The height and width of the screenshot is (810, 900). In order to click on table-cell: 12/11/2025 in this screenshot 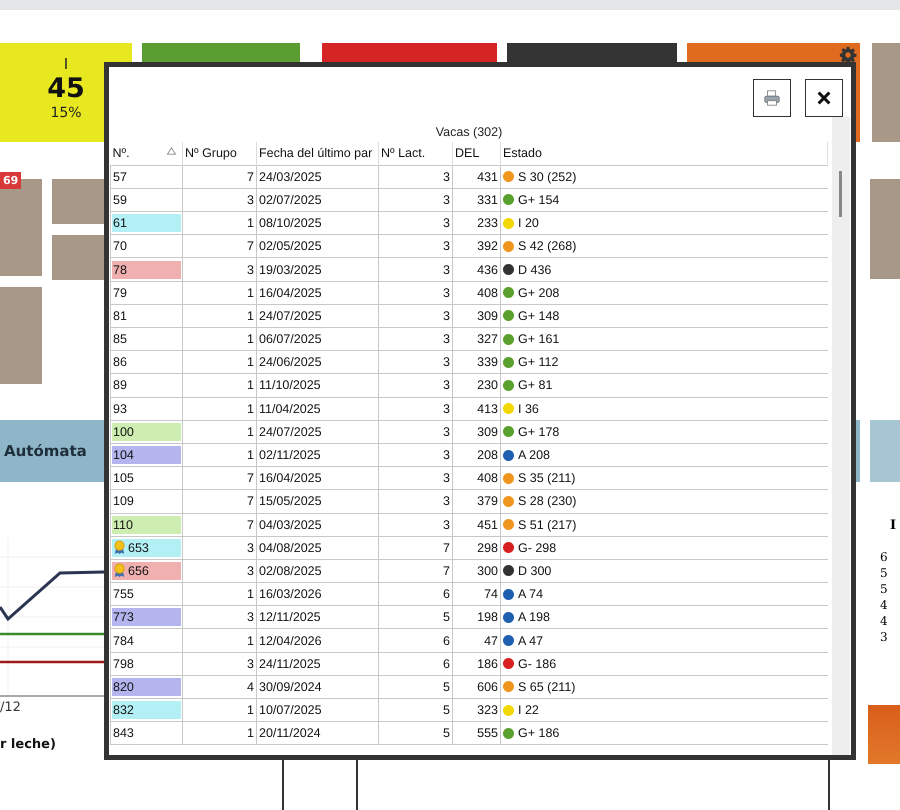, I will do `click(317, 617)`.